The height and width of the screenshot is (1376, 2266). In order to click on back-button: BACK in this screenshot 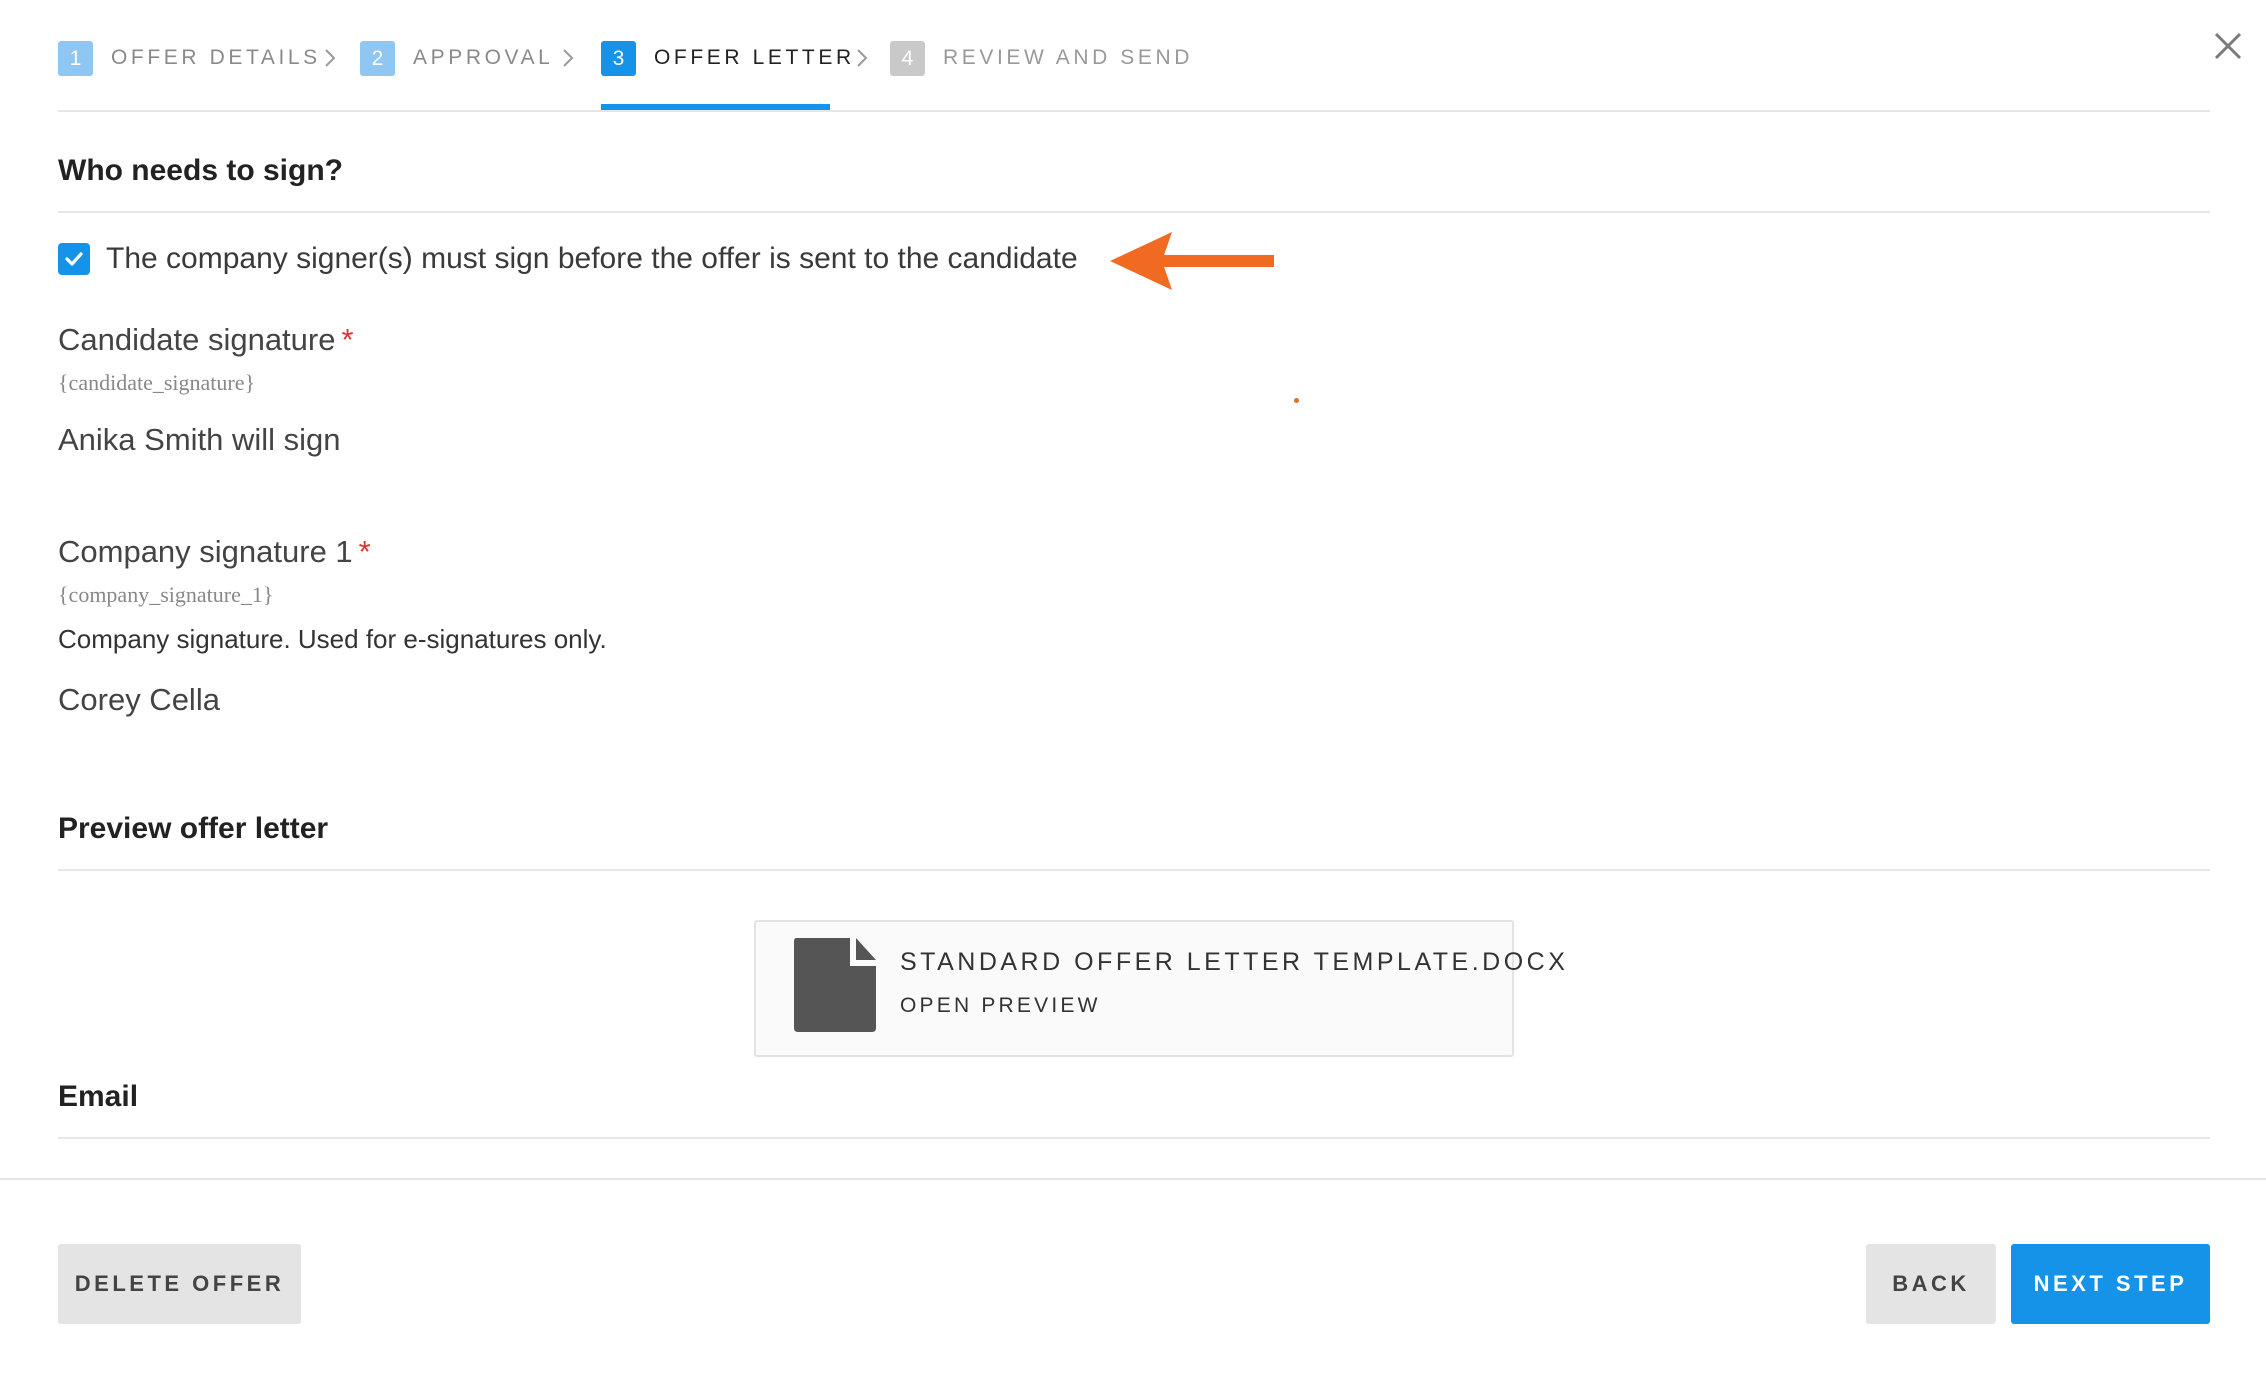, I will do `click(1931, 1284)`.